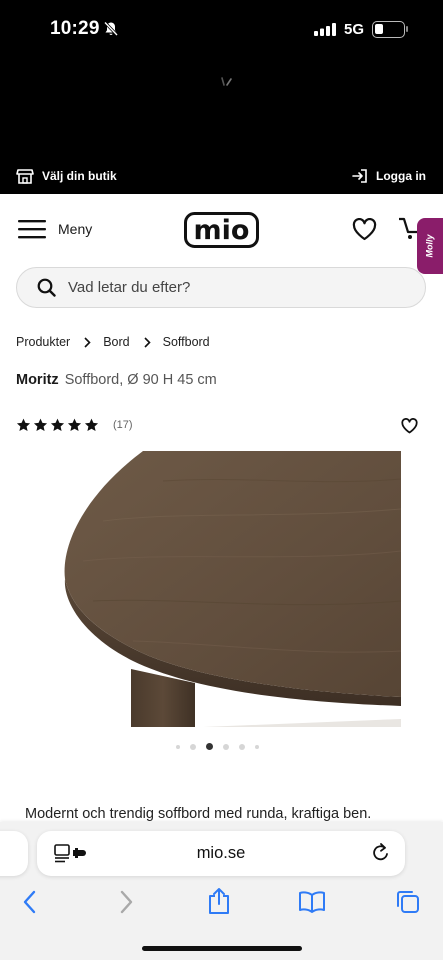  I want to click on search-placeholder: Vad letar du efter?, so click(129, 287).